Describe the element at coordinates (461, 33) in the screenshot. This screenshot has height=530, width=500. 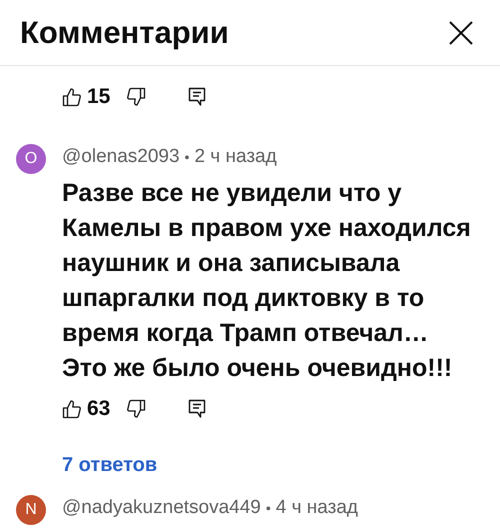
I see `close-icon` at that location.